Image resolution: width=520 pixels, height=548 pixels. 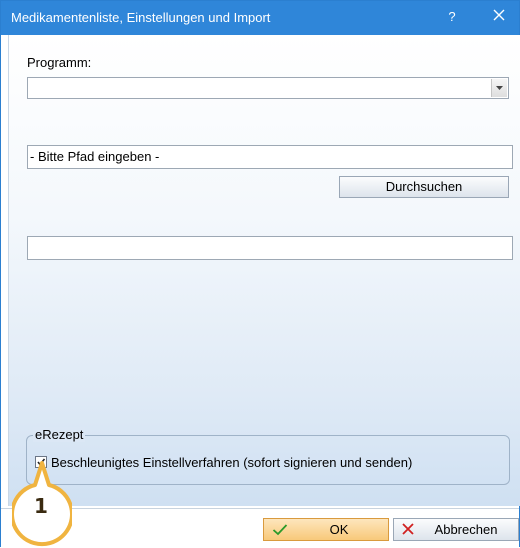 I want to click on dropdown-button, so click(x=499, y=88).